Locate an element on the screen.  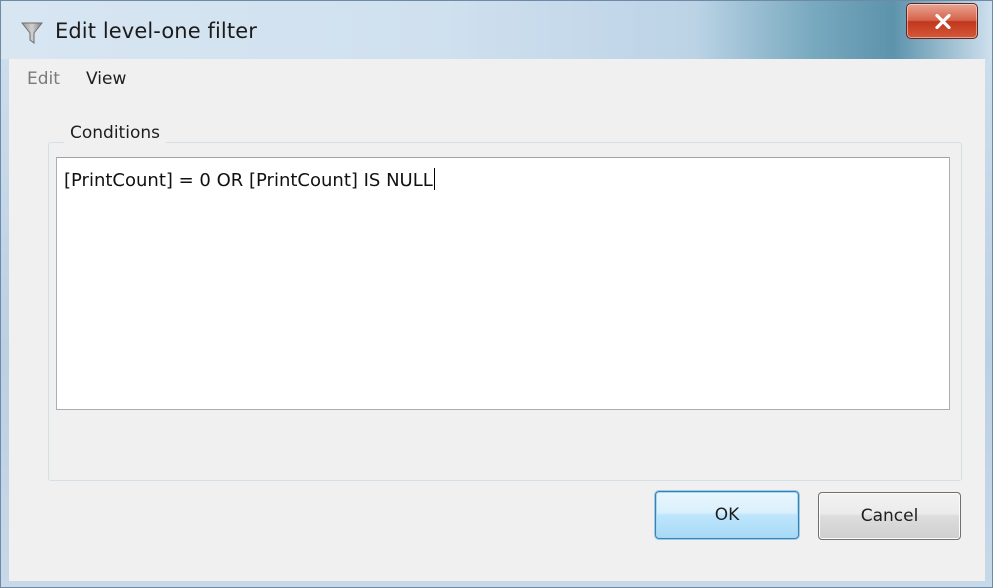
menu-bar: Edit View is located at coordinates (497, 80).